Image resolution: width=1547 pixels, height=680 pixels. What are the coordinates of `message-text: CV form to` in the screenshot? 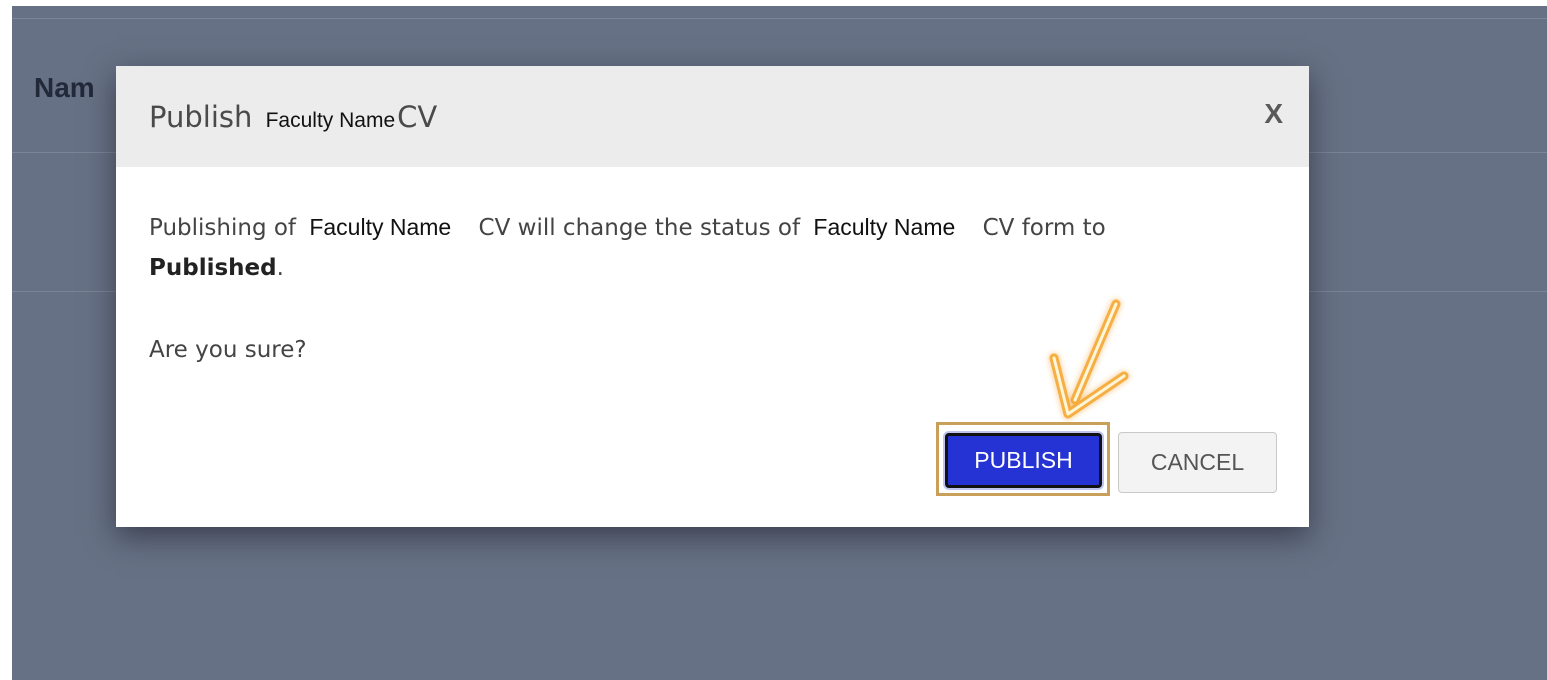 It's located at (1044, 228).